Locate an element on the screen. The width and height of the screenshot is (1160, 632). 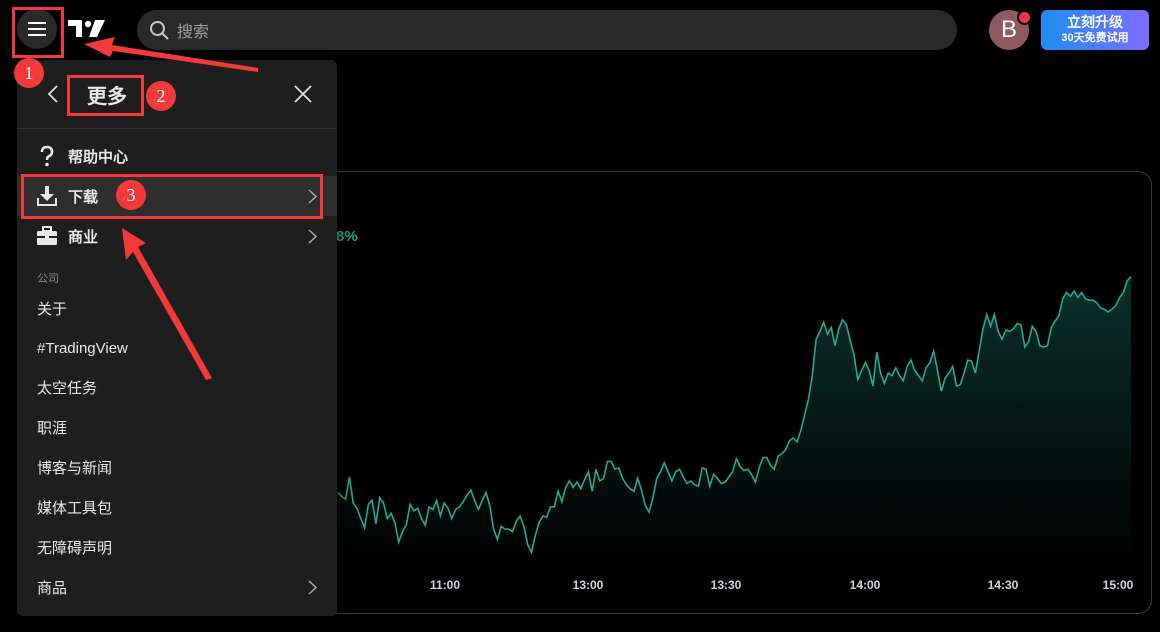
menu-item-label: 博客与新闻 is located at coordinates (75, 468).